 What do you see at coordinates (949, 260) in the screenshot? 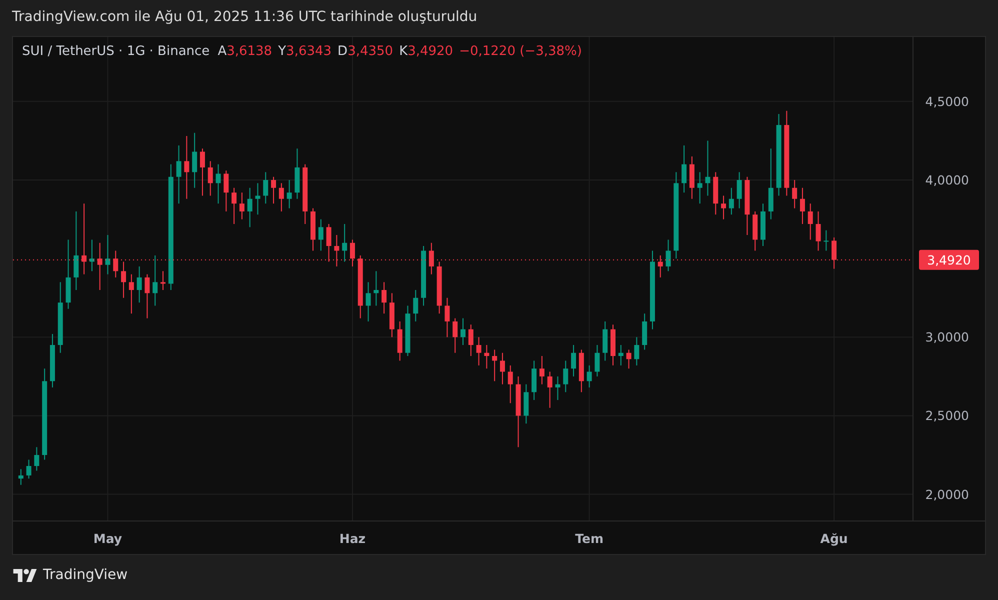
I see `last-price-label: 3,4920` at bounding box center [949, 260].